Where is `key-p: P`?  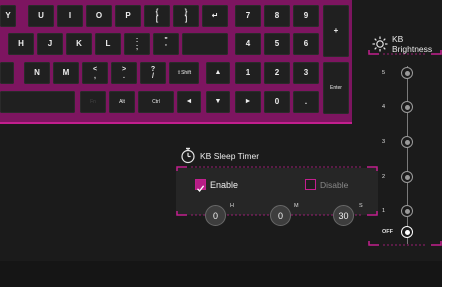 key-p: P is located at coordinates (128, 16).